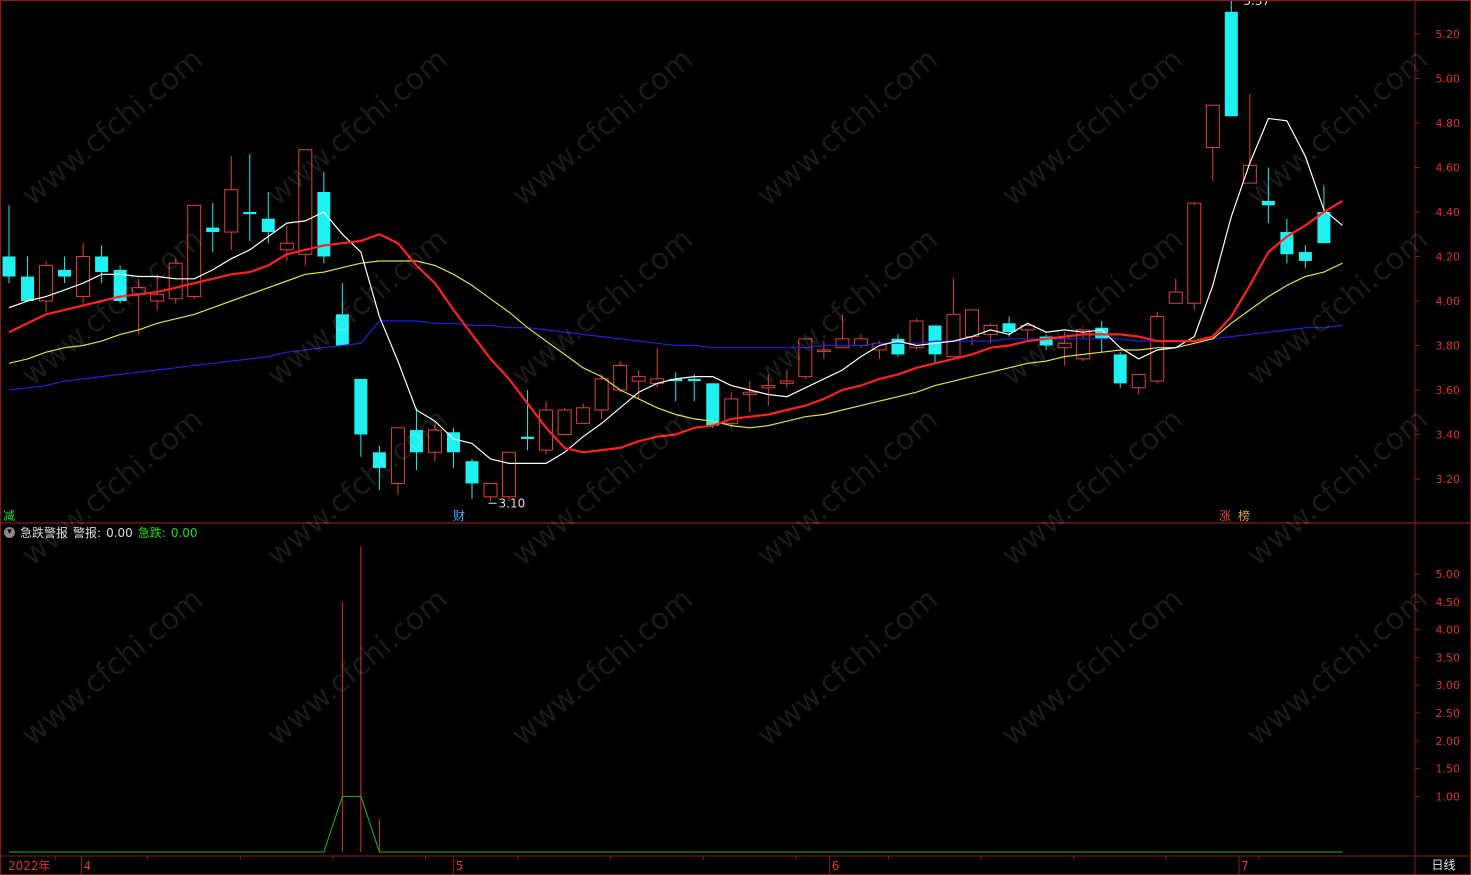  Describe the element at coordinates (9, 516) in the screenshot. I see `event-badge-reduce: 减` at that location.